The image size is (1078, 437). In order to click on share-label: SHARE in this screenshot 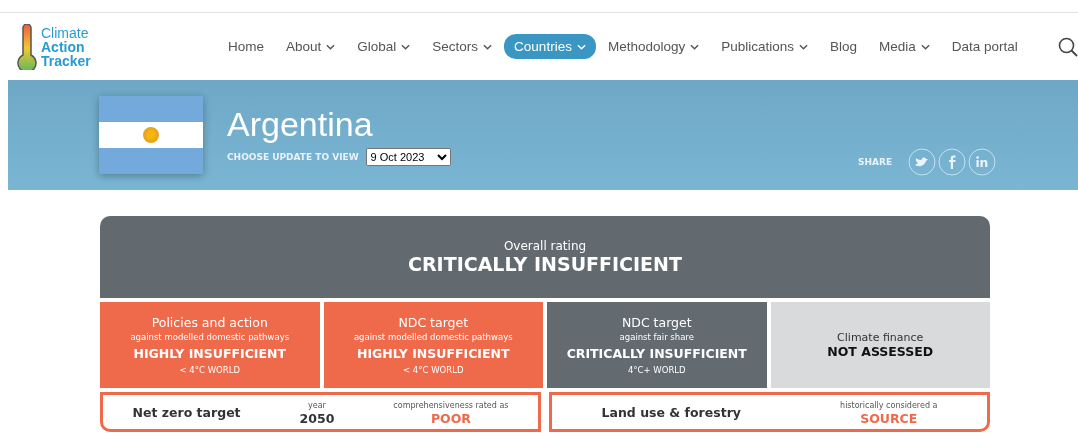, I will do `click(875, 162)`.